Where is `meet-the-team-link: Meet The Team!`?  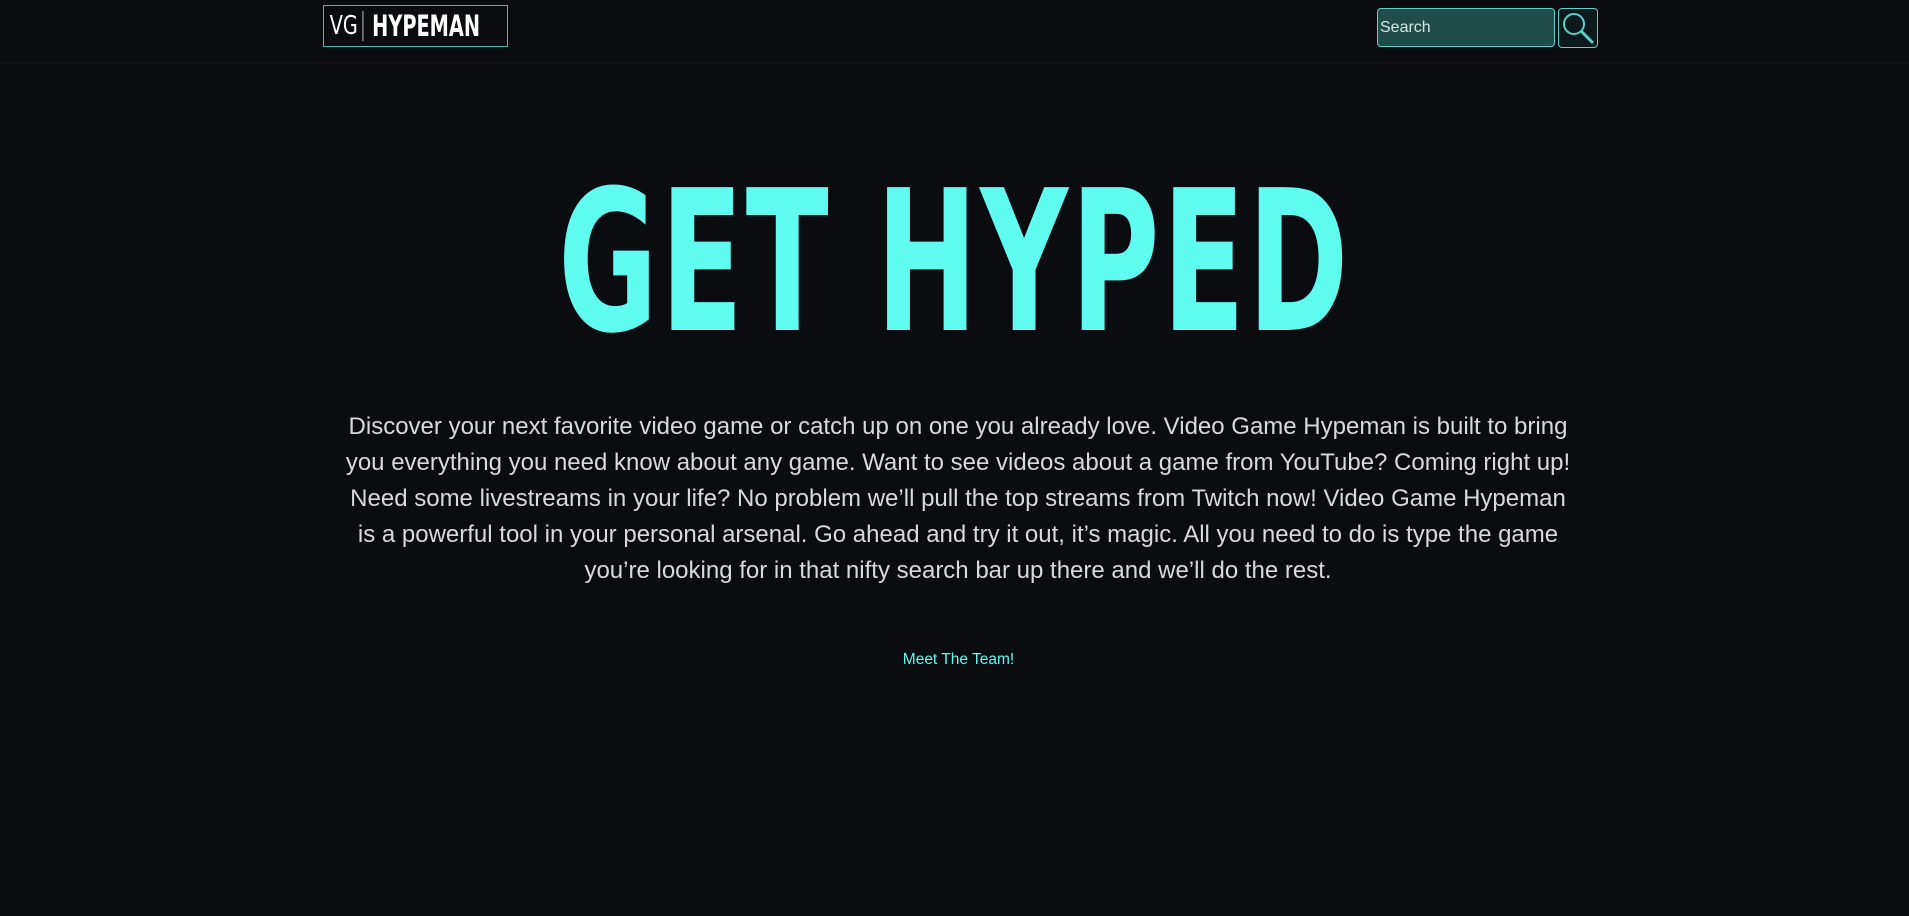 meet-the-team-link: Meet The Team! is located at coordinates (954, 660).